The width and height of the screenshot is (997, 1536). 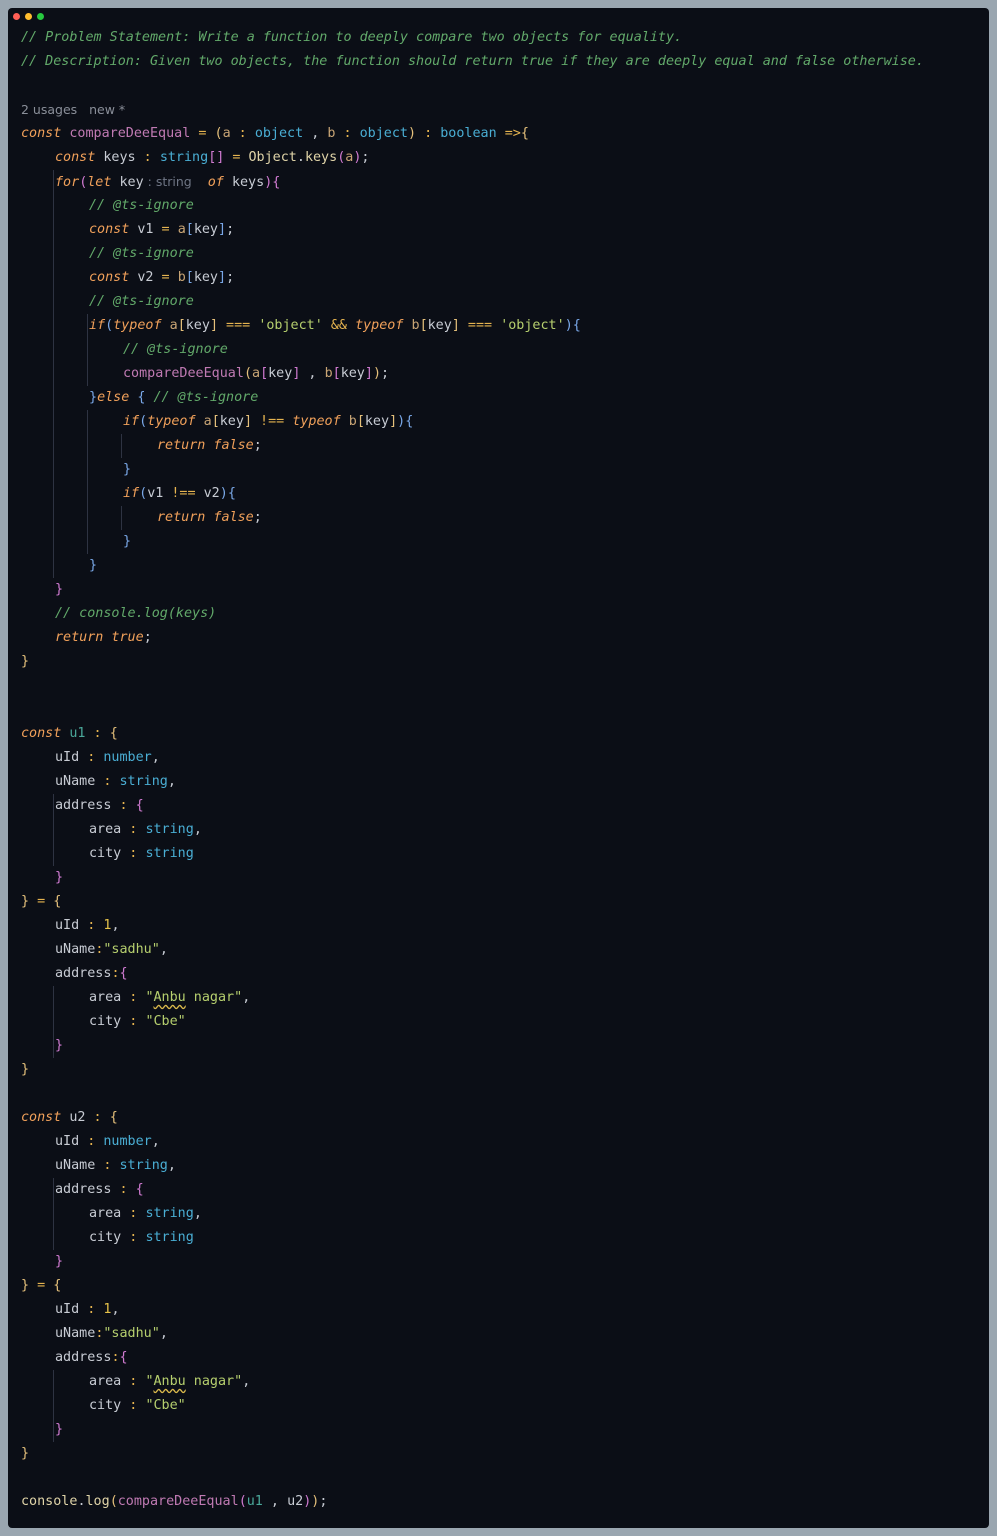 I want to click on code-token: uName, so click(x=75, y=949).